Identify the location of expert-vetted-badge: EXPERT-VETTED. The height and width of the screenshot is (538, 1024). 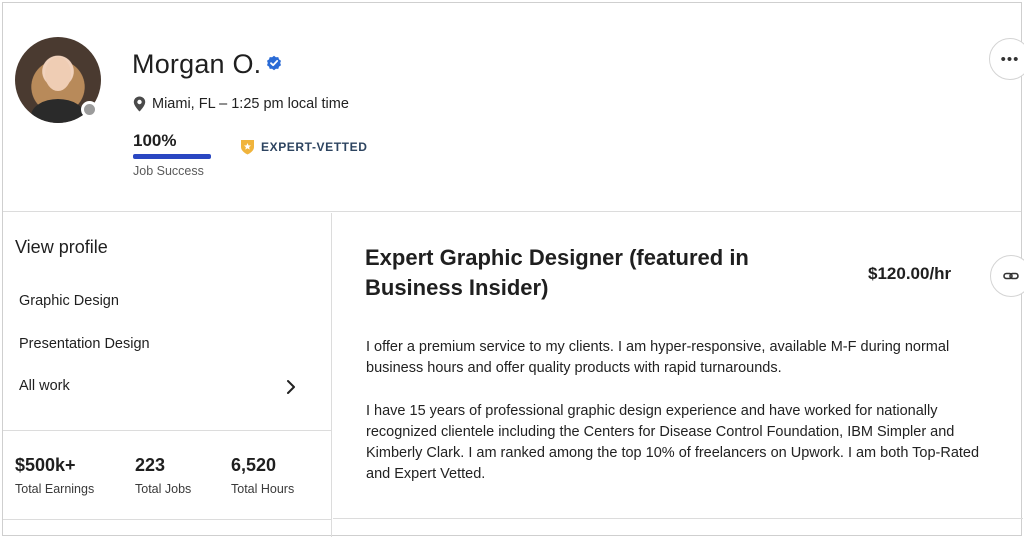
(303, 147).